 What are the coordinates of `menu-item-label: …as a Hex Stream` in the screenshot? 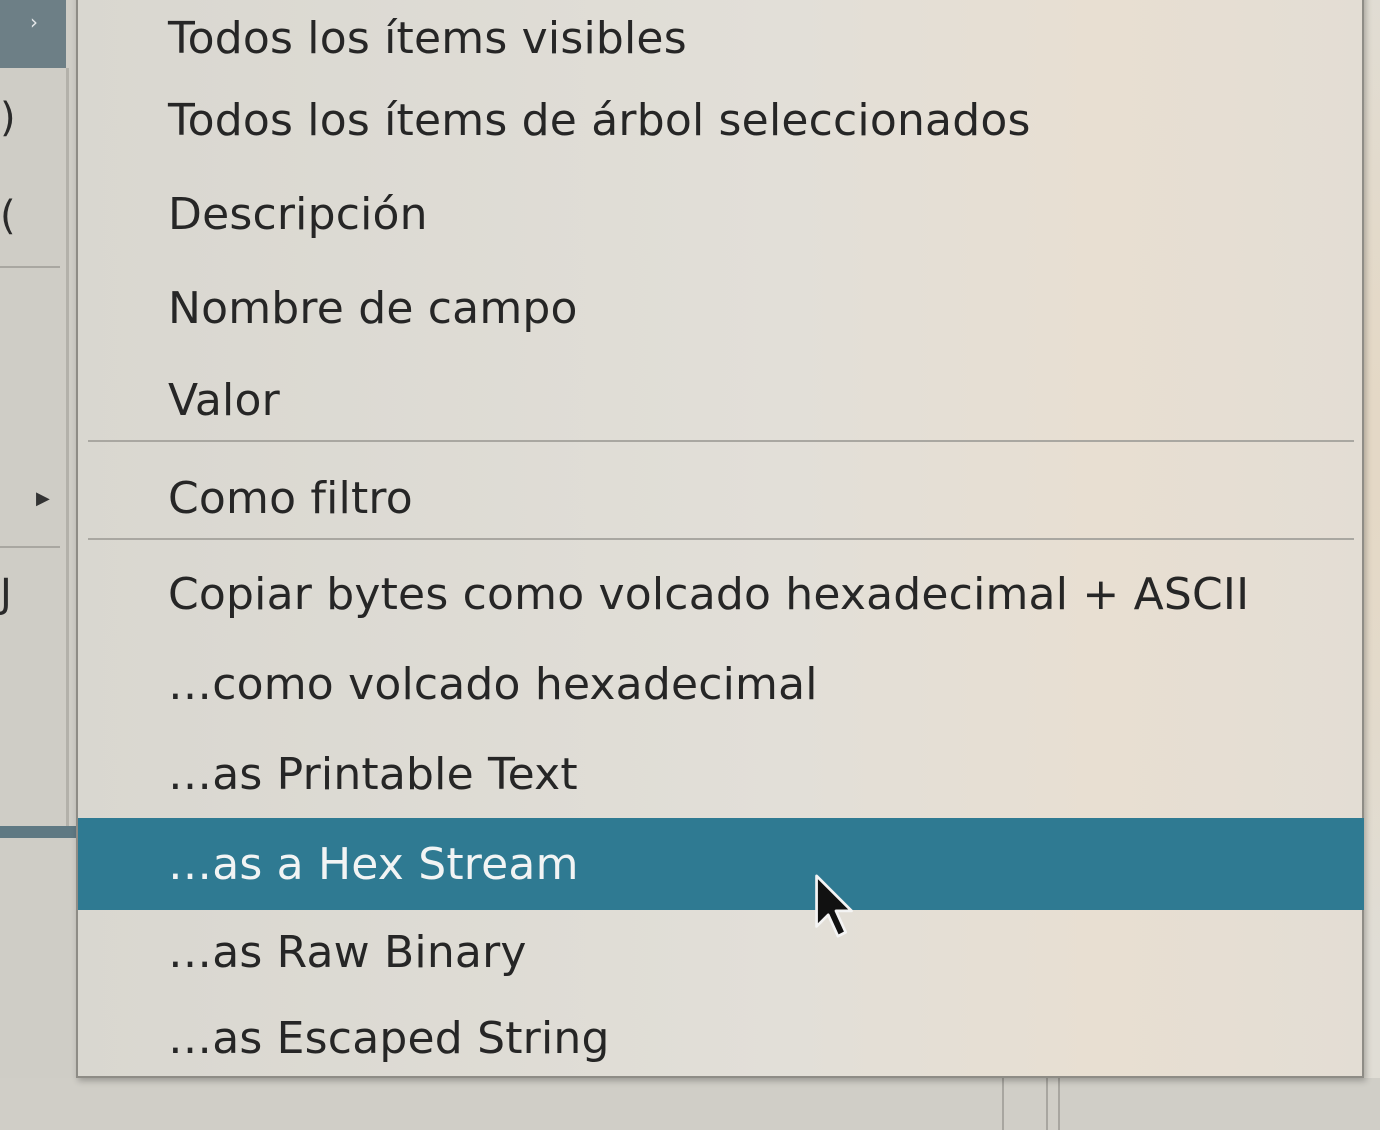 It's located at (373, 864).